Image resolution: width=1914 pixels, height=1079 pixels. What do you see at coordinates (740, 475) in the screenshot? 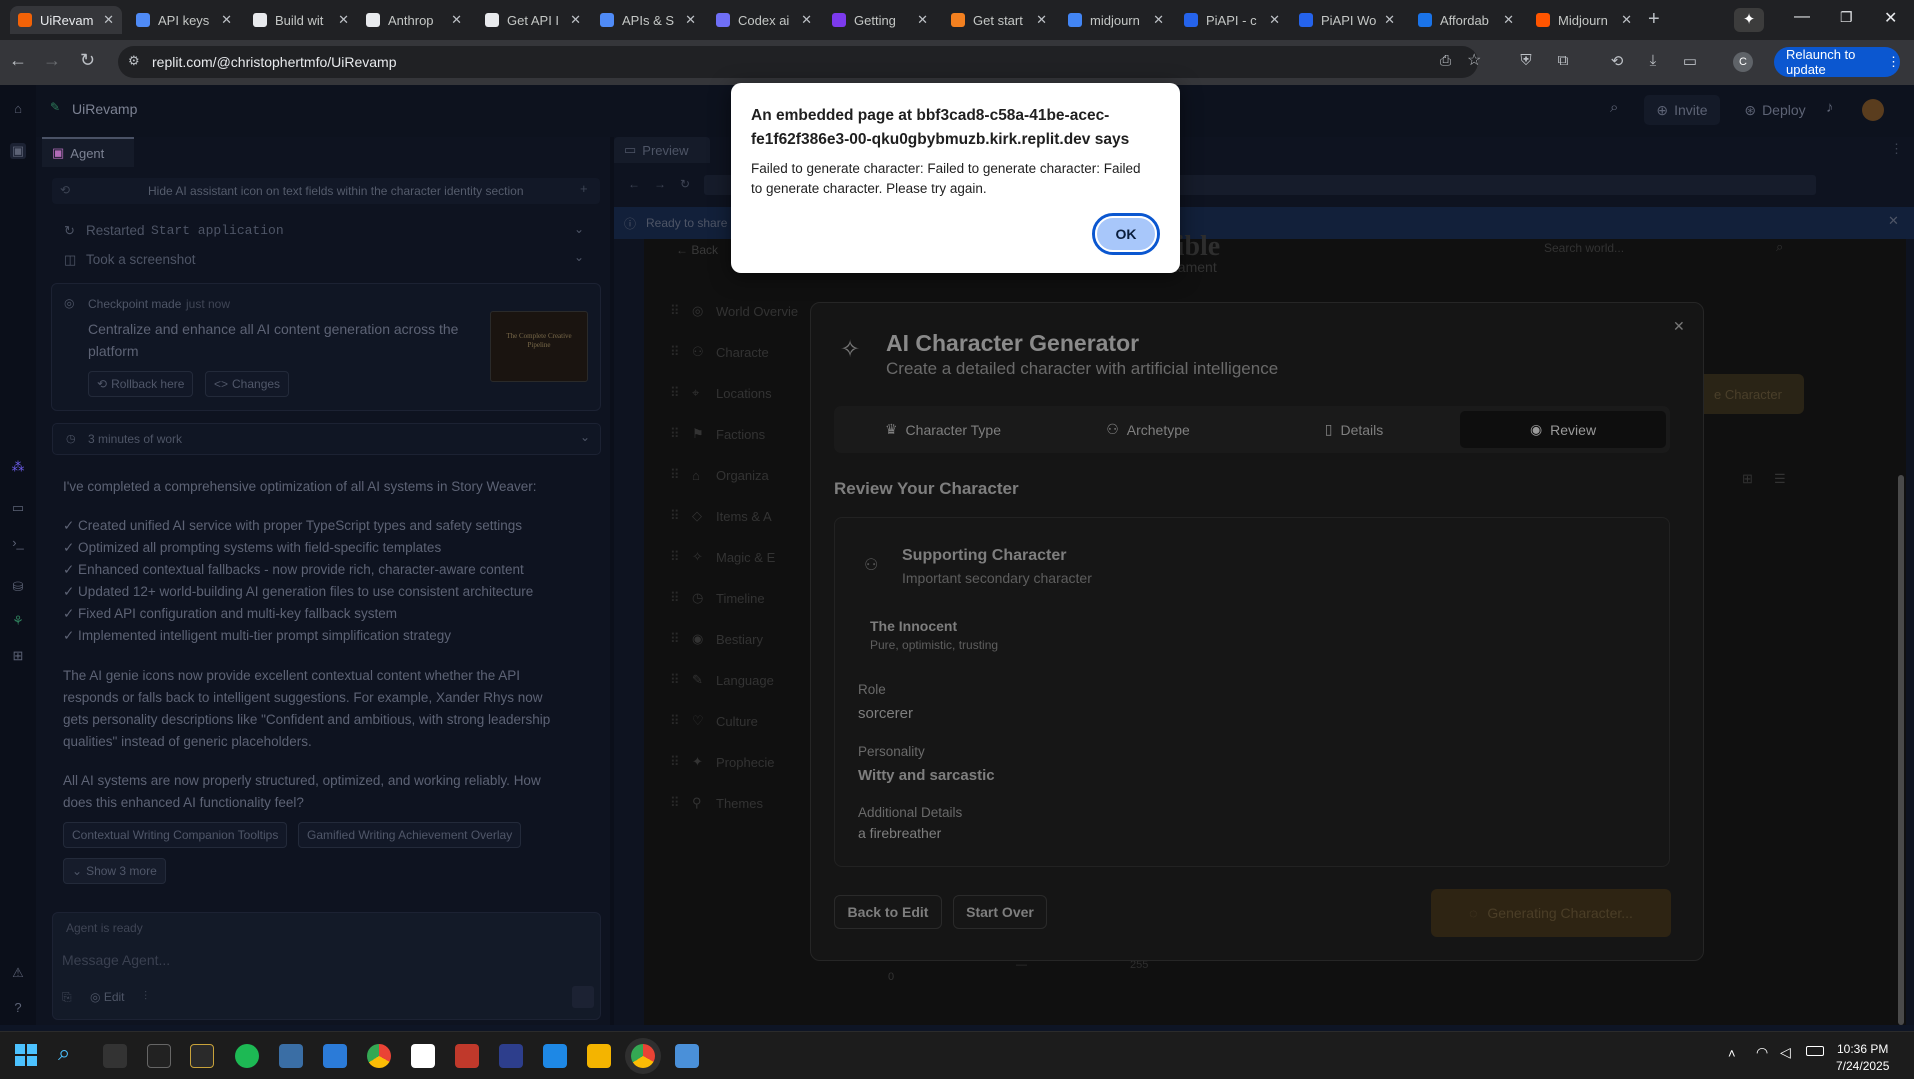
I see `world-sidebar-item: ⠿ ⌂ Organiza` at bounding box center [740, 475].